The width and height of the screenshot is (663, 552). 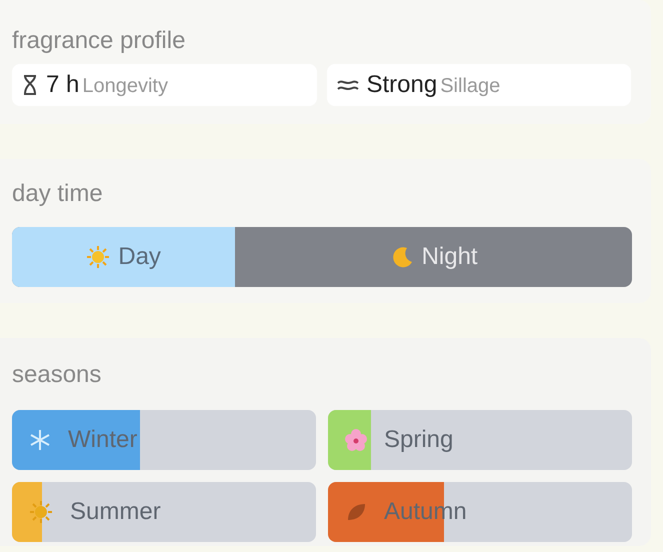 I want to click on section-title: fragrance profile, so click(x=99, y=41).